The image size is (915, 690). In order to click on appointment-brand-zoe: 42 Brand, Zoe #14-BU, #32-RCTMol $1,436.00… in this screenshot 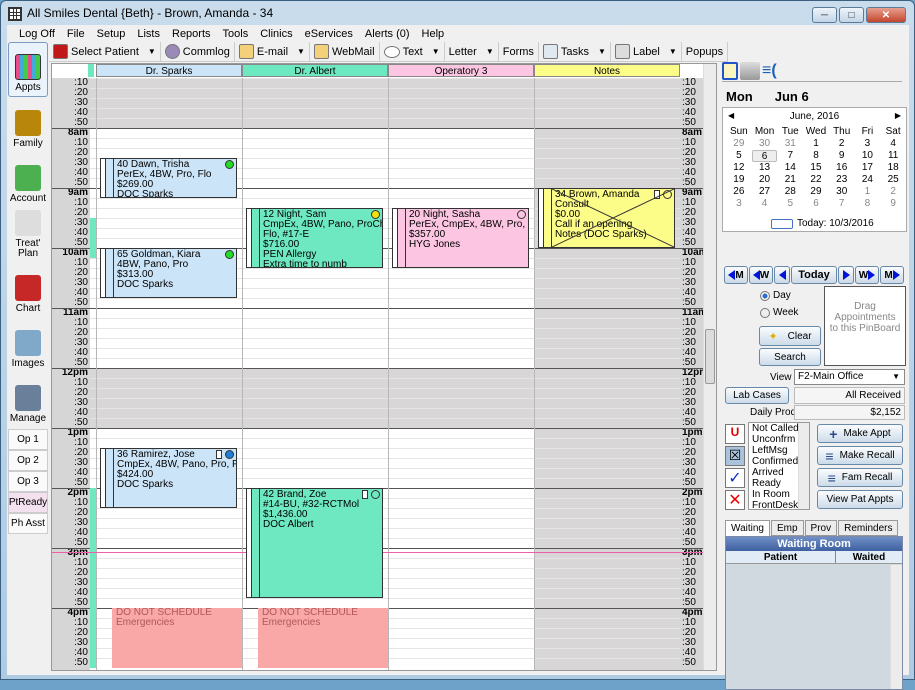, I will do `click(314, 543)`.